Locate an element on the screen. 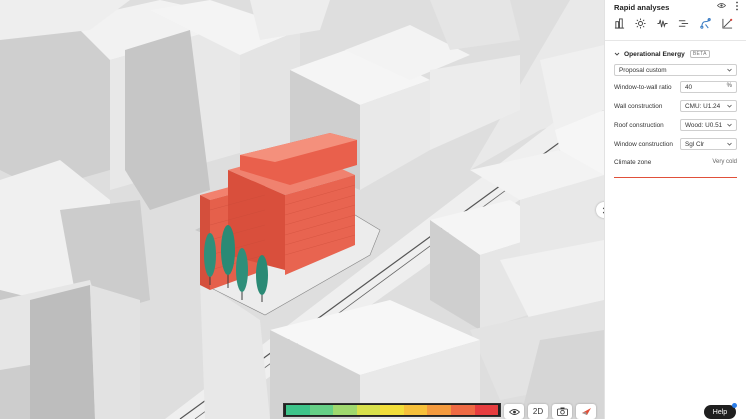 The image size is (746, 419). operational-energy-section: Operational Energy BETA is located at coordinates (675, 54).